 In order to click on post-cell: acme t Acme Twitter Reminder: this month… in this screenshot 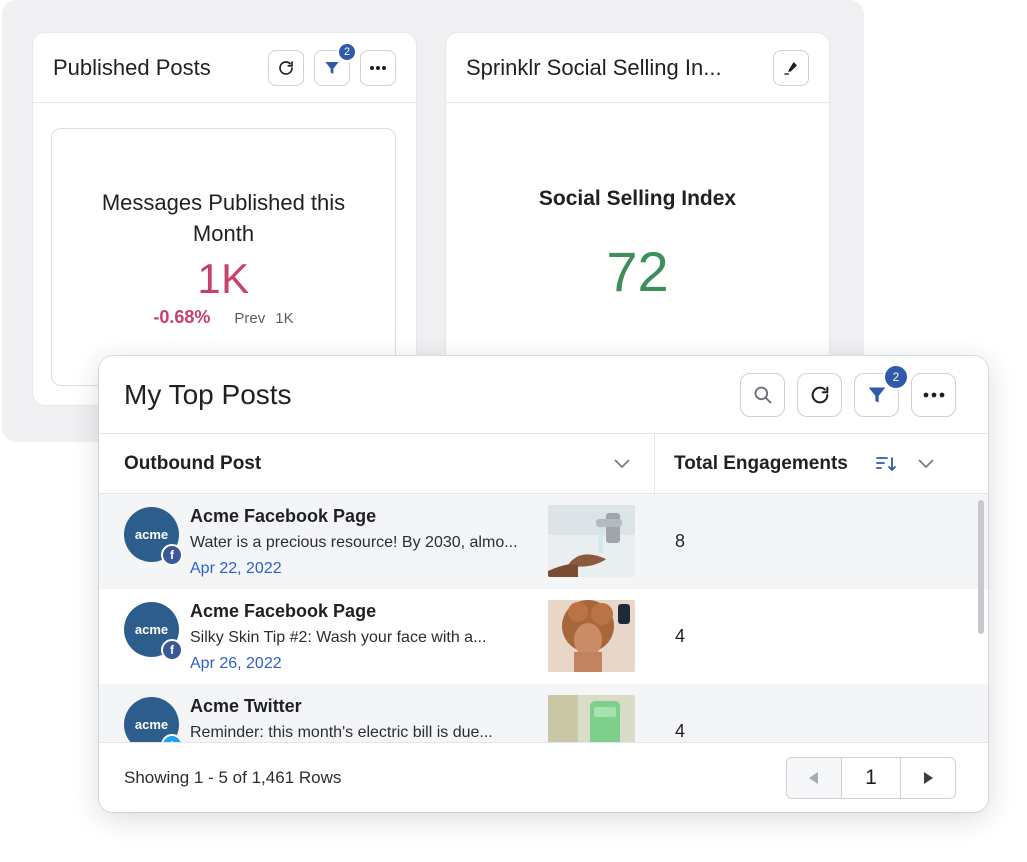, I will do `click(377, 714)`.